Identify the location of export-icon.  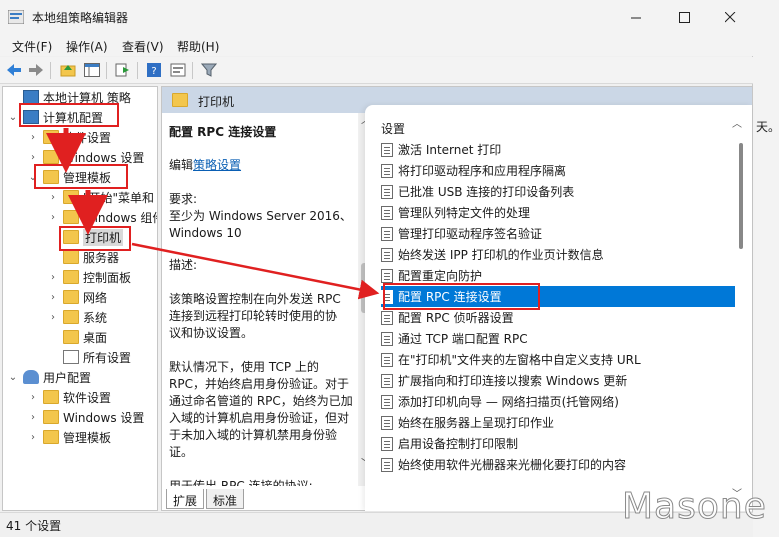
(122, 70).